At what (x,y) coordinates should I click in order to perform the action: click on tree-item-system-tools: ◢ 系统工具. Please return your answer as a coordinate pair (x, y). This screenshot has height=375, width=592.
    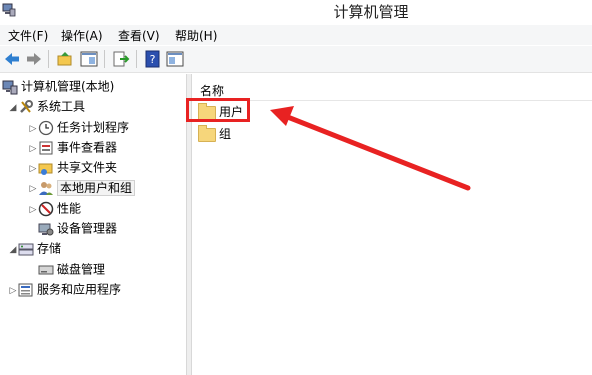
    Looking at the image, I should click on (46, 106).